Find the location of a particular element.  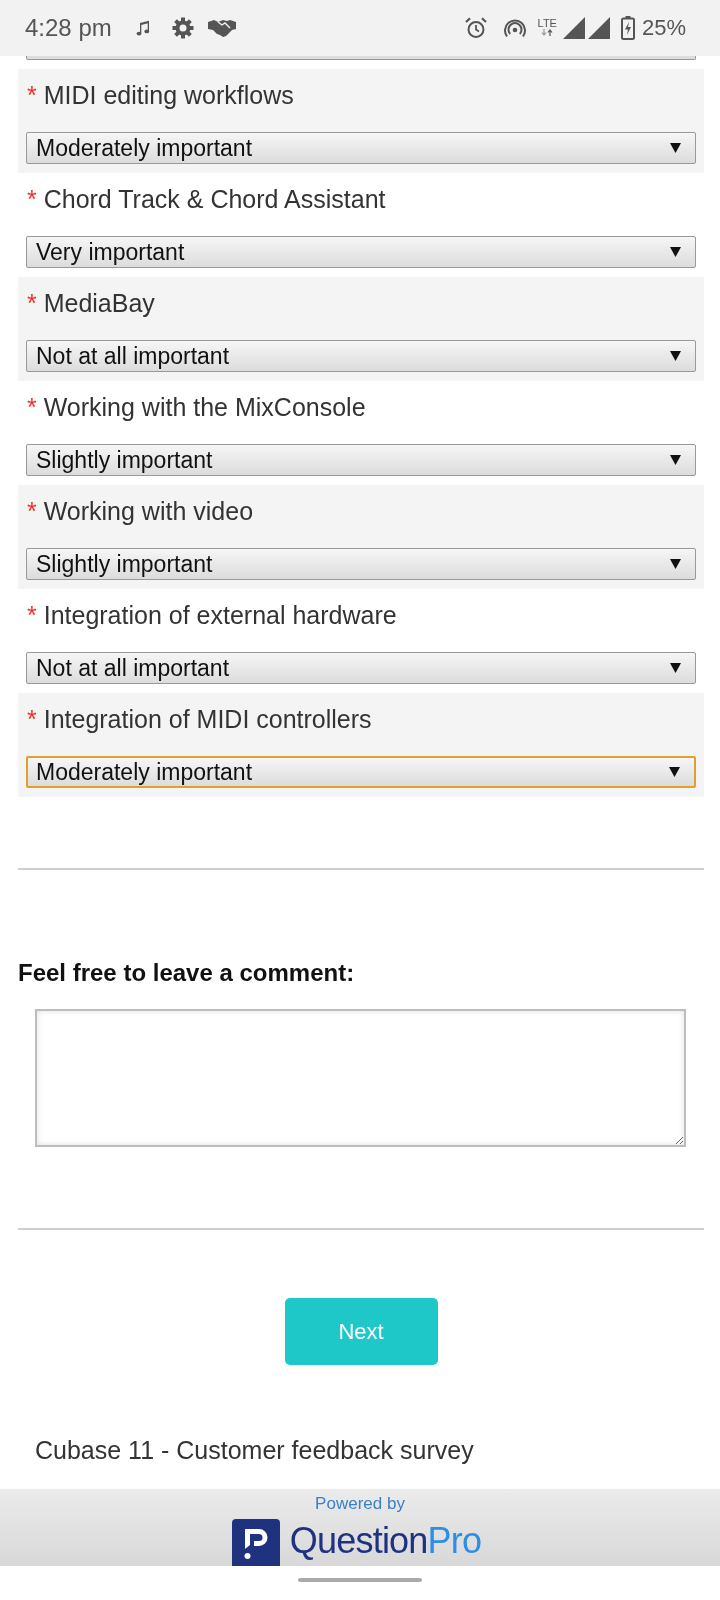

dropdown-field: Very important is located at coordinates (361, 252).